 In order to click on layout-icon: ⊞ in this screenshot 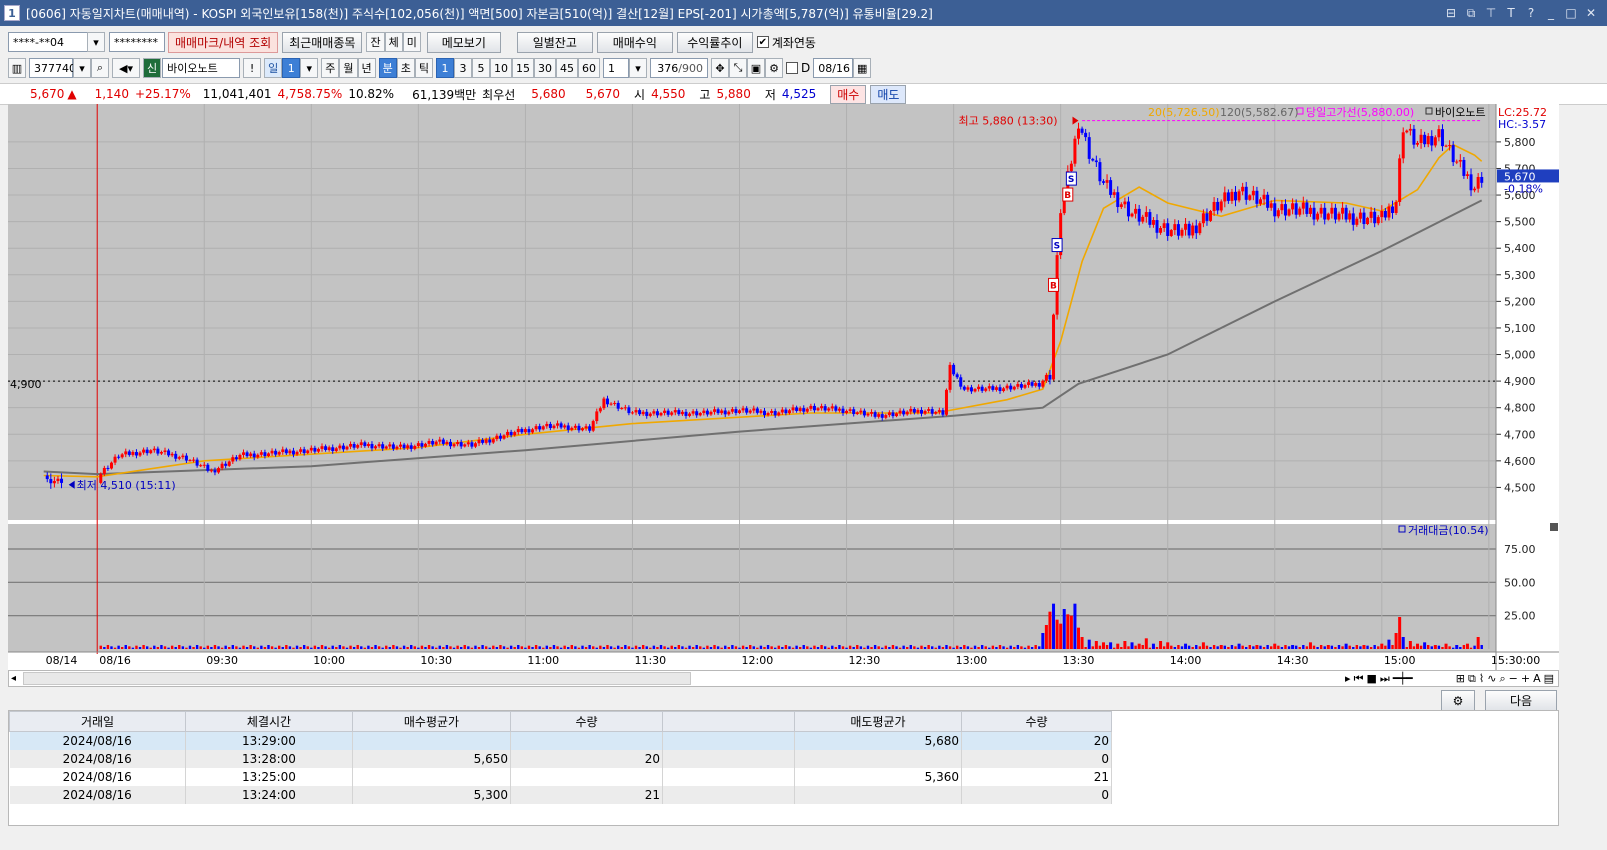, I will do `click(1460, 679)`.